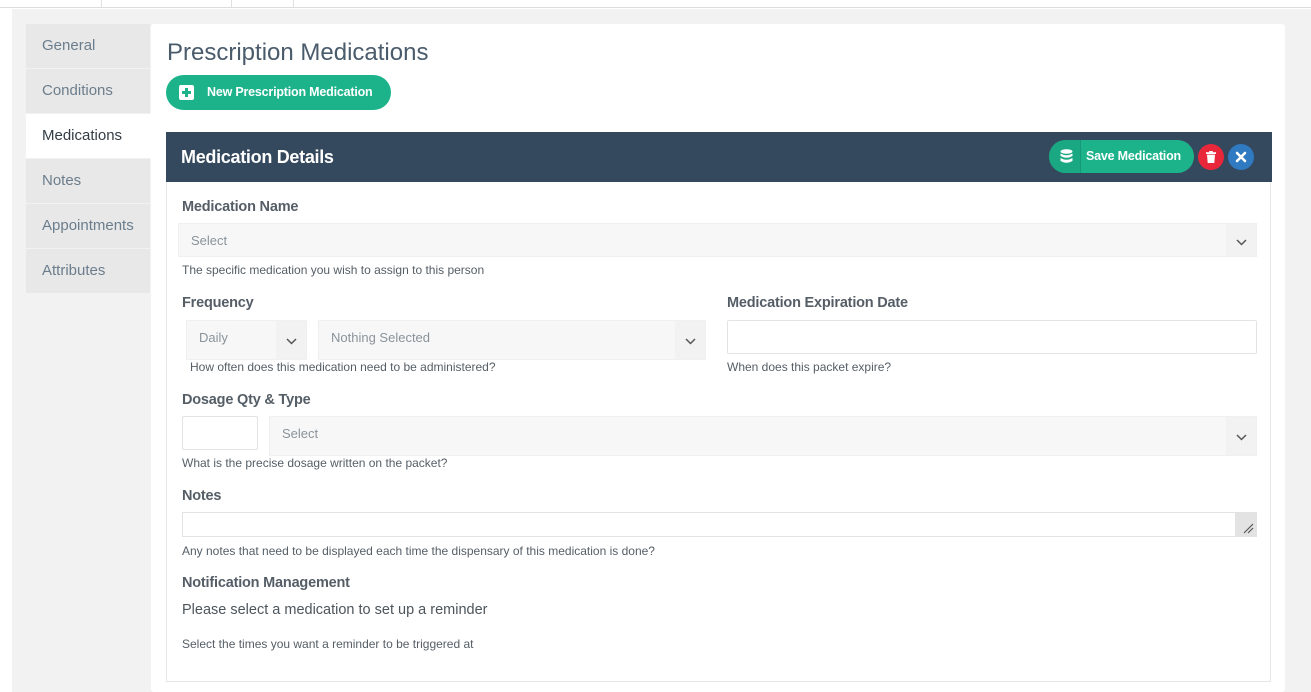 This screenshot has height=692, width=1311. Describe the element at coordinates (88, 91) in the screenshot. I see `sidebar-item-conditions: Conditions` at that location.